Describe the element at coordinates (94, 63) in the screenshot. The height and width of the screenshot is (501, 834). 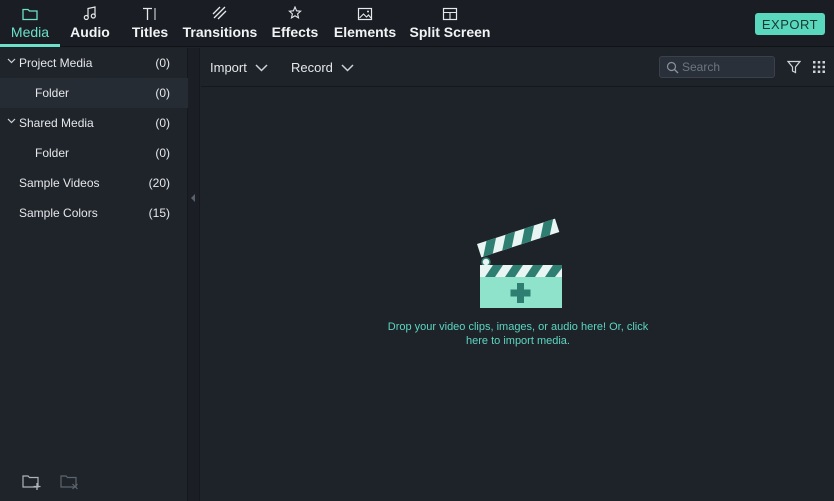
I see `sidebar-item-project-media: Project Media (0)` at that location.